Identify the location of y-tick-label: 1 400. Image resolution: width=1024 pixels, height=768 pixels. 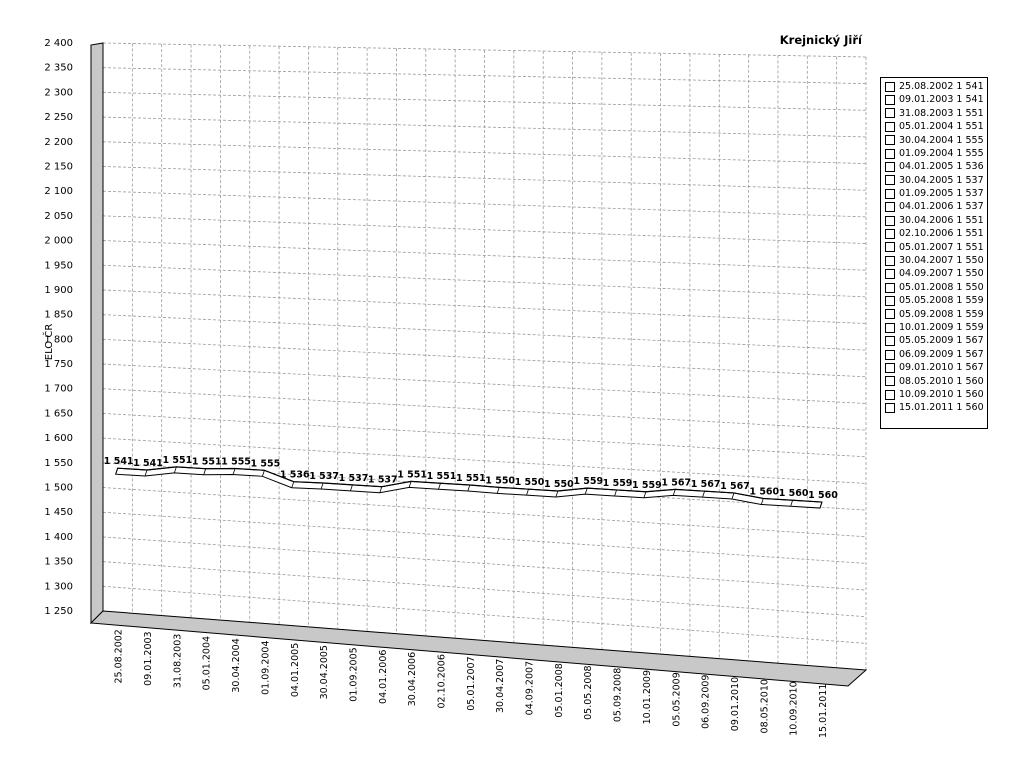
(58, 537).